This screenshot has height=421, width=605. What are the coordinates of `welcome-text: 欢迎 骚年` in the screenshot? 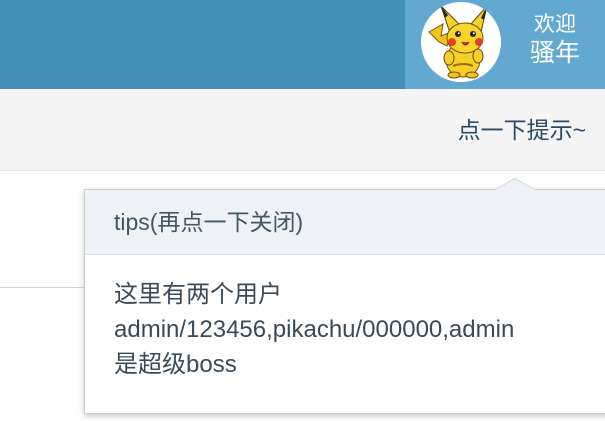 It's located at (555, 40).